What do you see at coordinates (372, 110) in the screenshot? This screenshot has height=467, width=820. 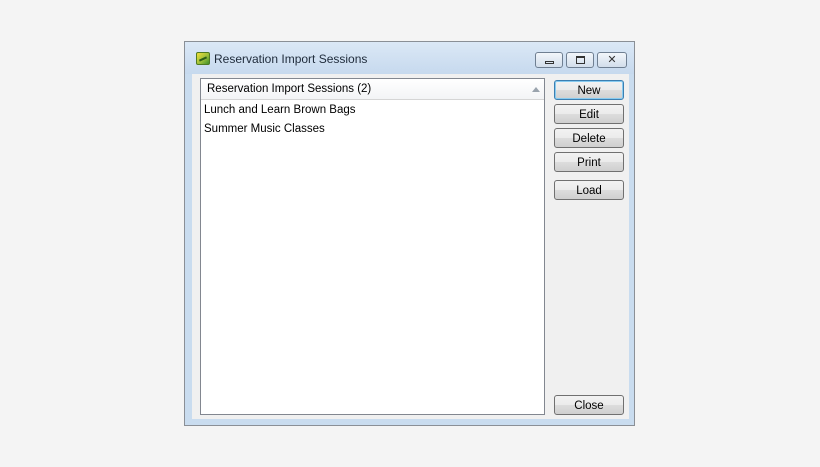 I see `list-item: Lunch and Learn Brown Bags` at bounding box center [372, 110].